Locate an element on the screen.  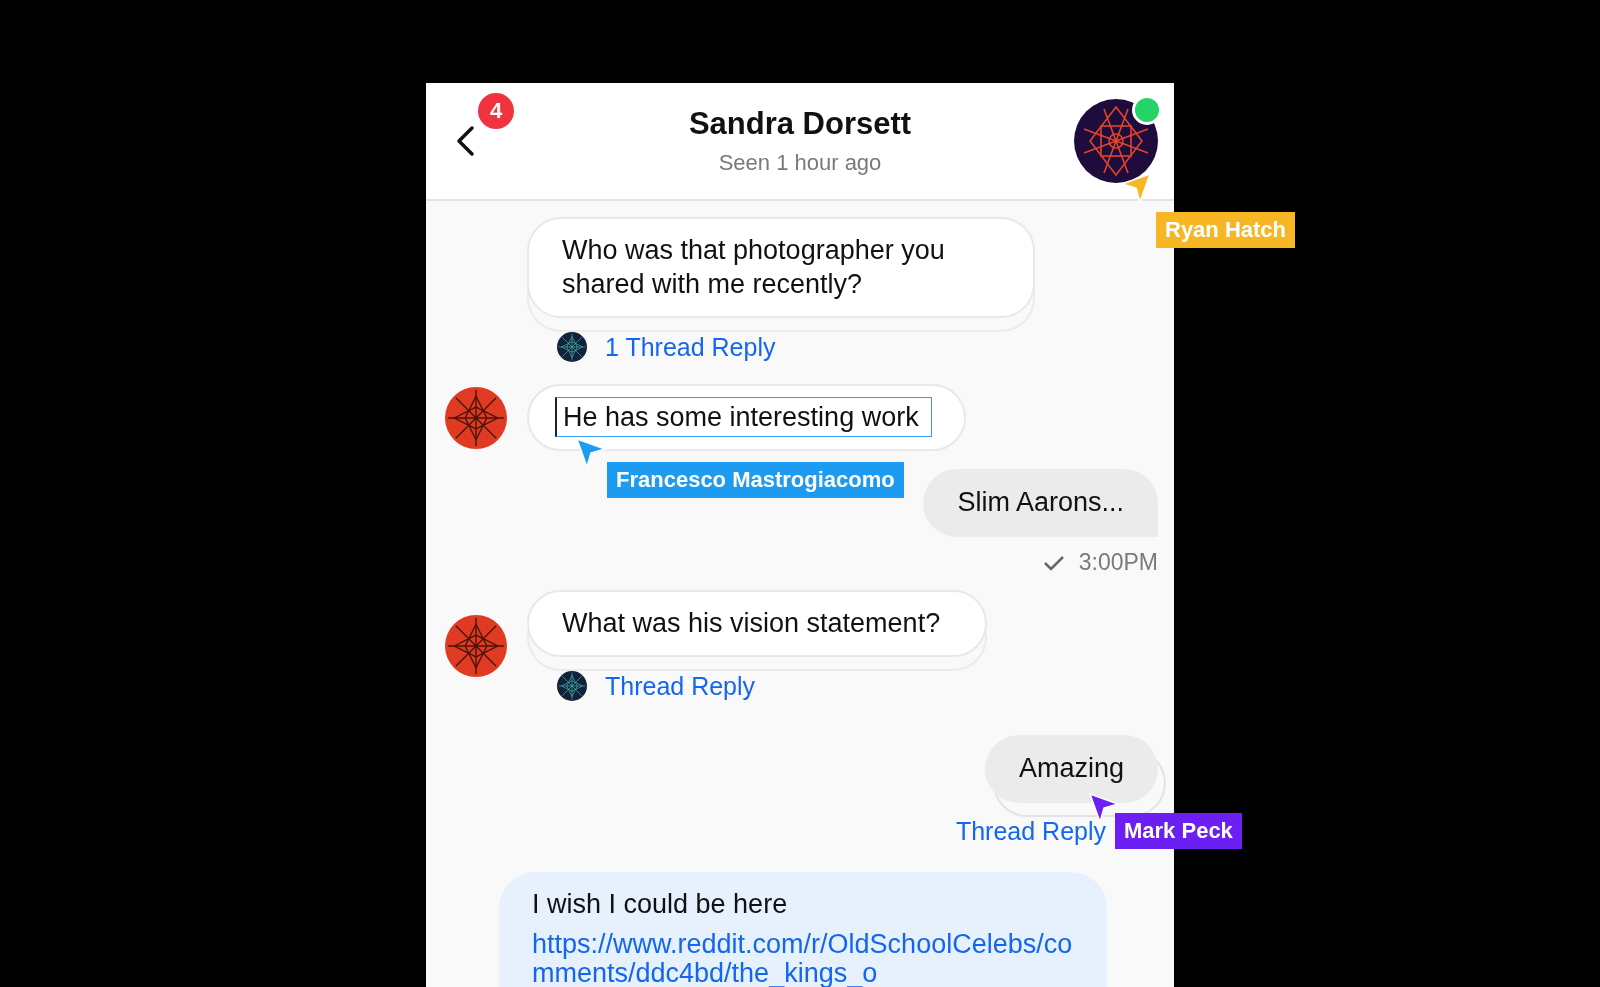
collaborator-label: Mark Peck is located at coordinates (1178, 831).